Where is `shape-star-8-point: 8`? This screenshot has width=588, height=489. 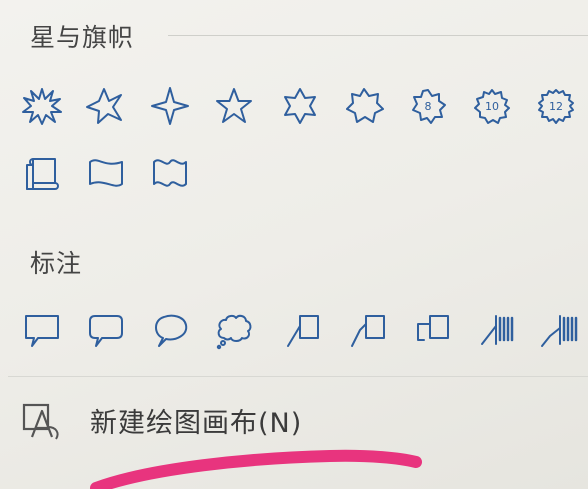 shape-star-8-point: 8 is located at coordinates (428, 106).